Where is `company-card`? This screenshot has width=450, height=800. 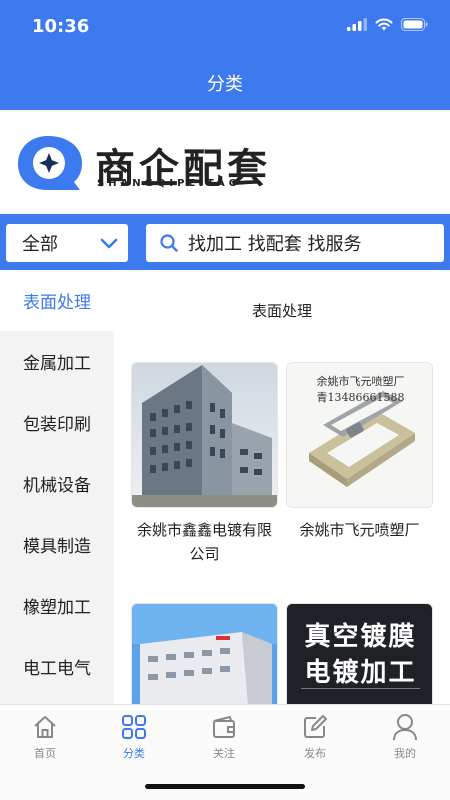
company-card is located at coordinates (204, 653).